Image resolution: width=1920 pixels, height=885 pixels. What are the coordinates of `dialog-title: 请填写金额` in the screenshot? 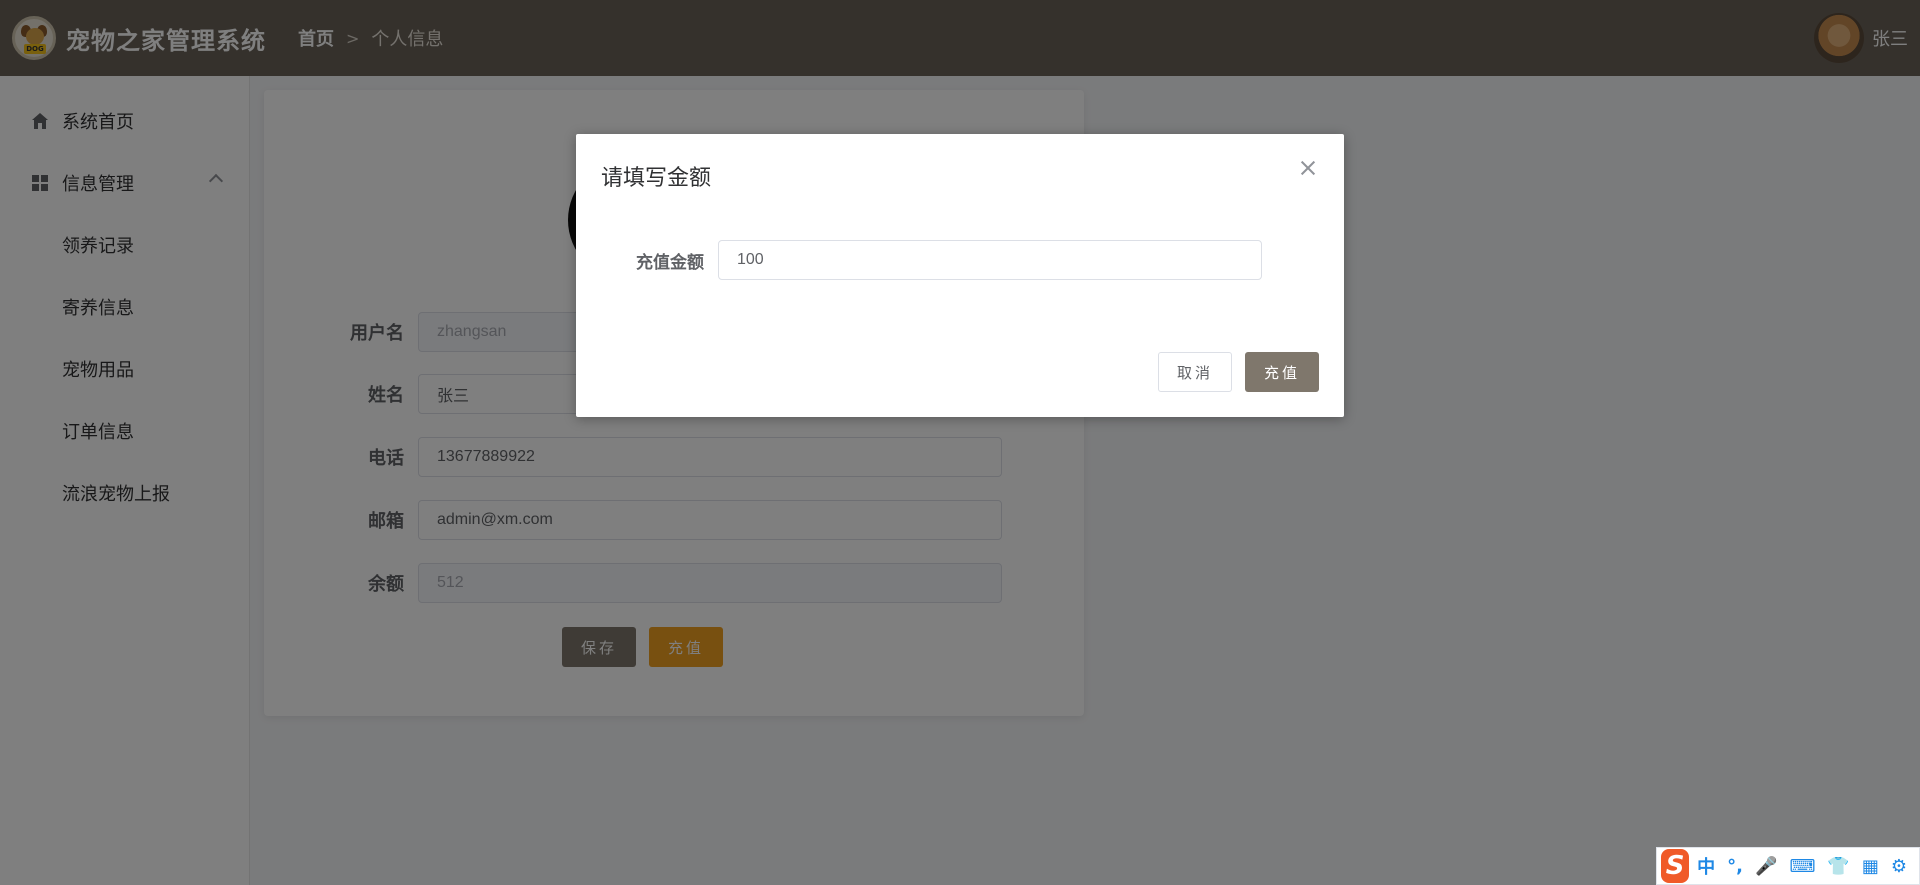 It's located at (656, 178).